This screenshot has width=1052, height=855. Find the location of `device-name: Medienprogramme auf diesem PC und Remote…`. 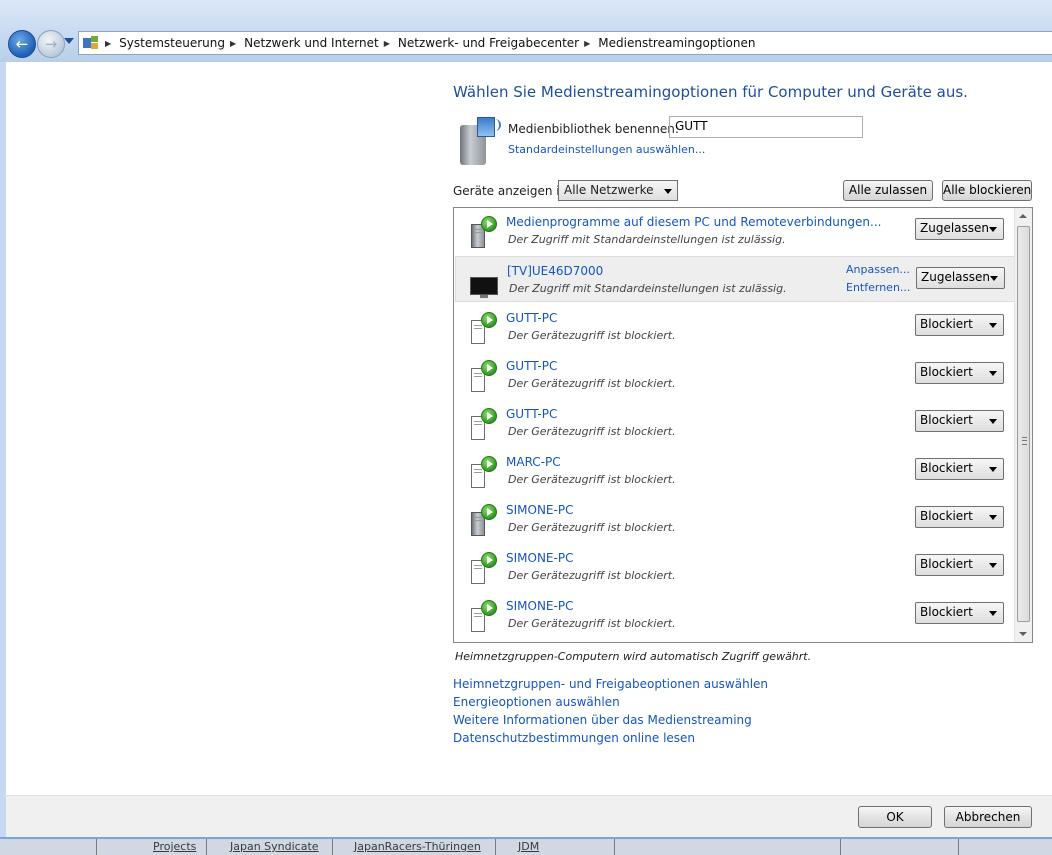

device-name: Medienprogramme auf diesem PC und Remote… is located at coordinates (693, 222).